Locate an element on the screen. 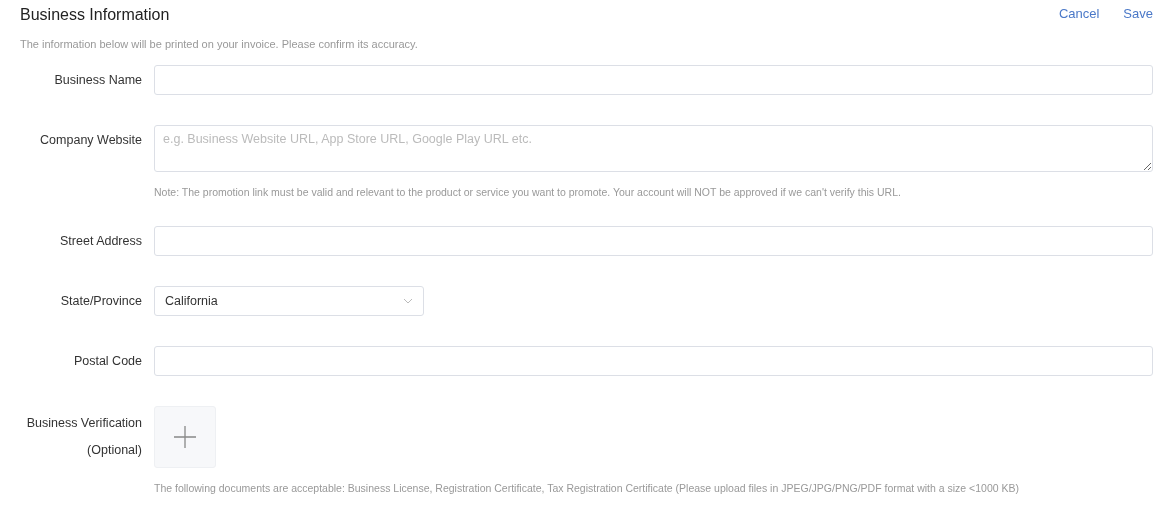  field-label: Postal Code is located at coordinates (107, 361).